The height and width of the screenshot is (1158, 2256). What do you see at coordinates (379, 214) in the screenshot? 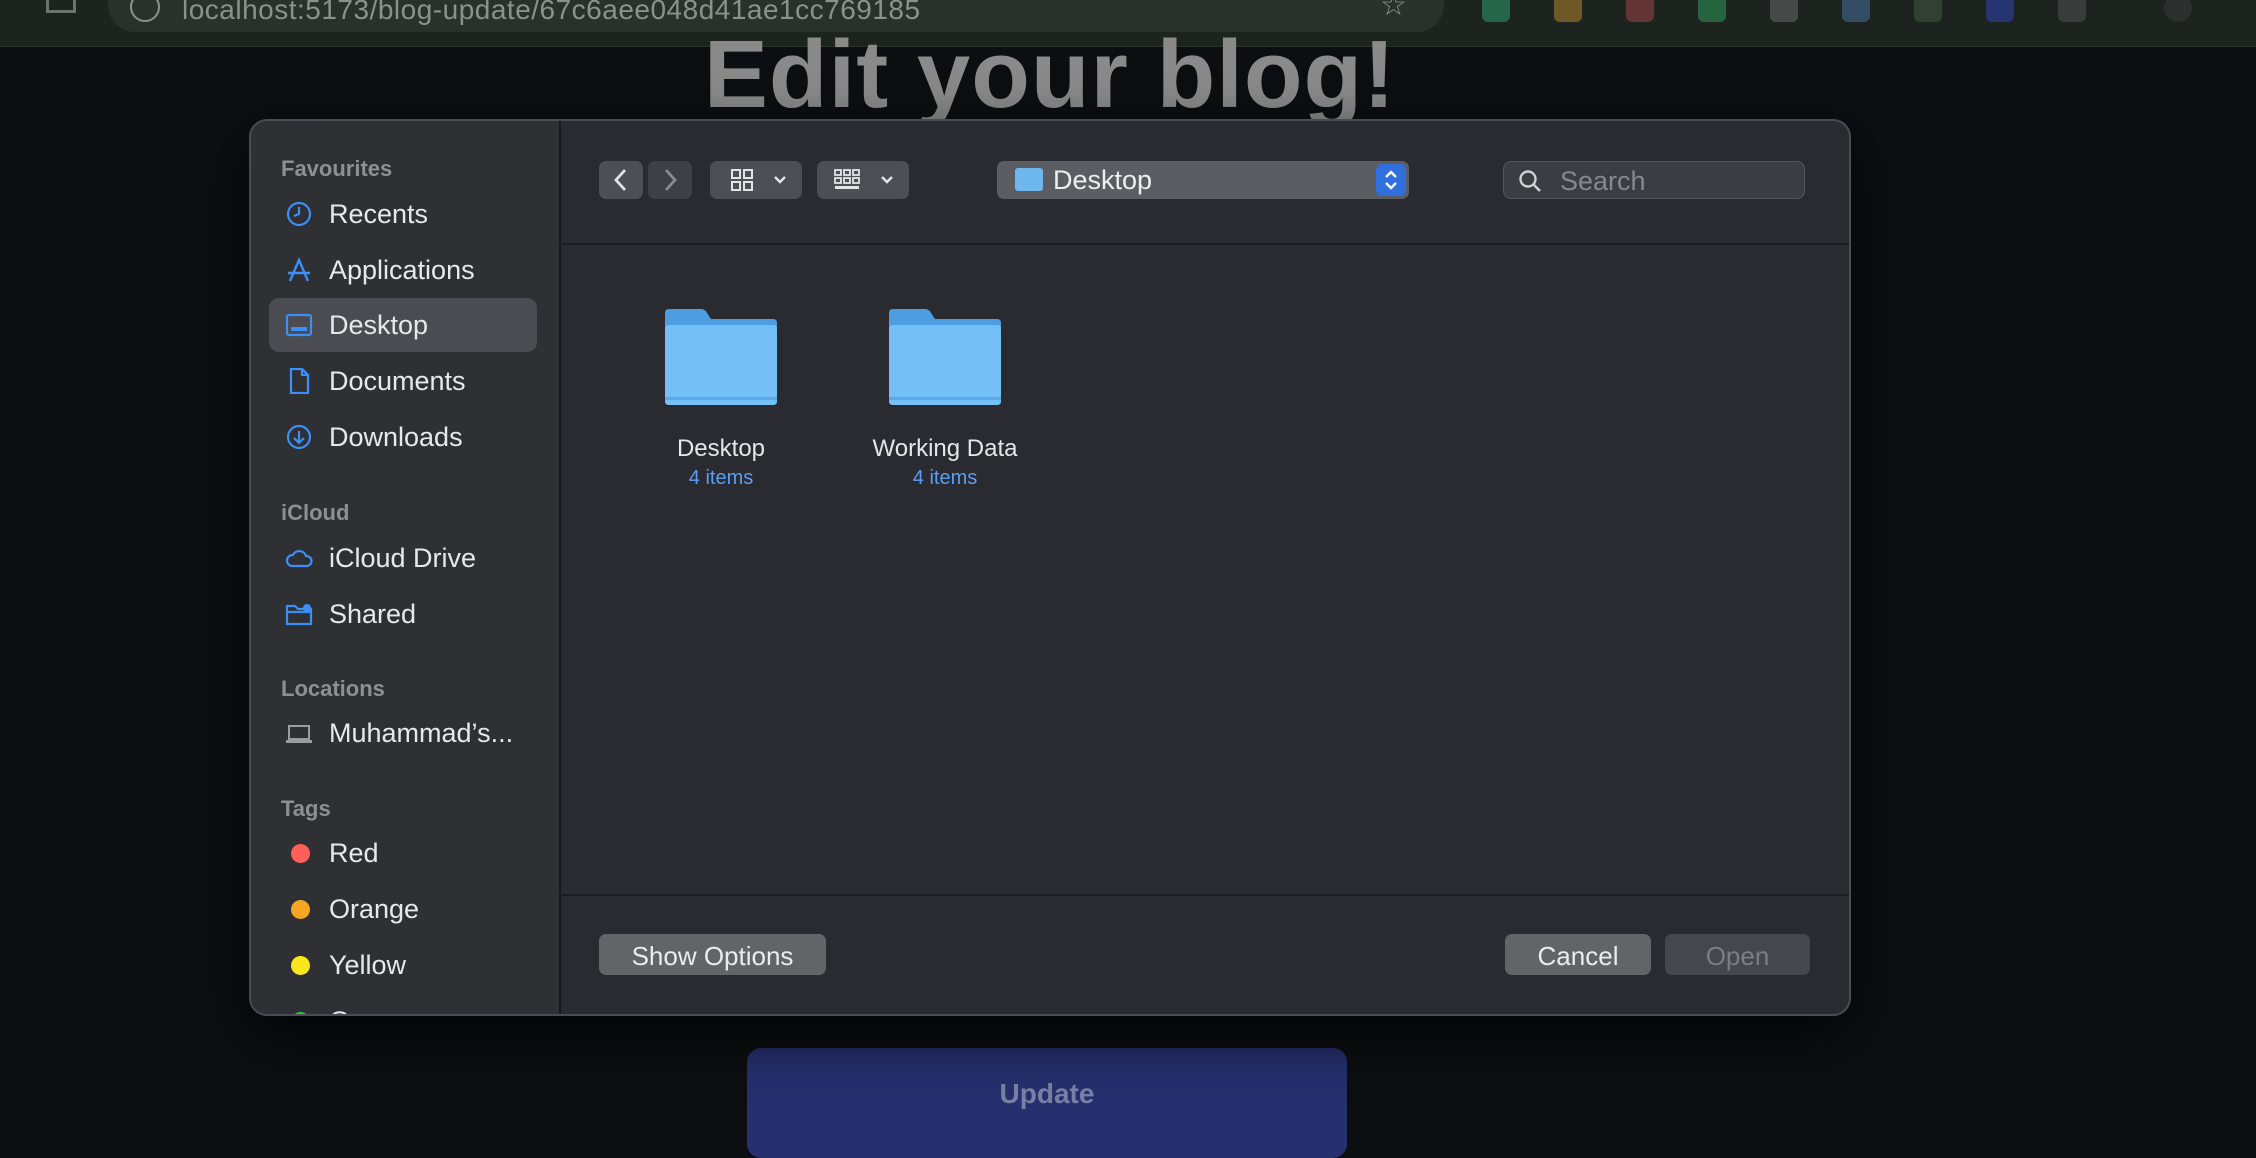
I see `sidebar-item-label: Recents` at bounding box center [379, 214].